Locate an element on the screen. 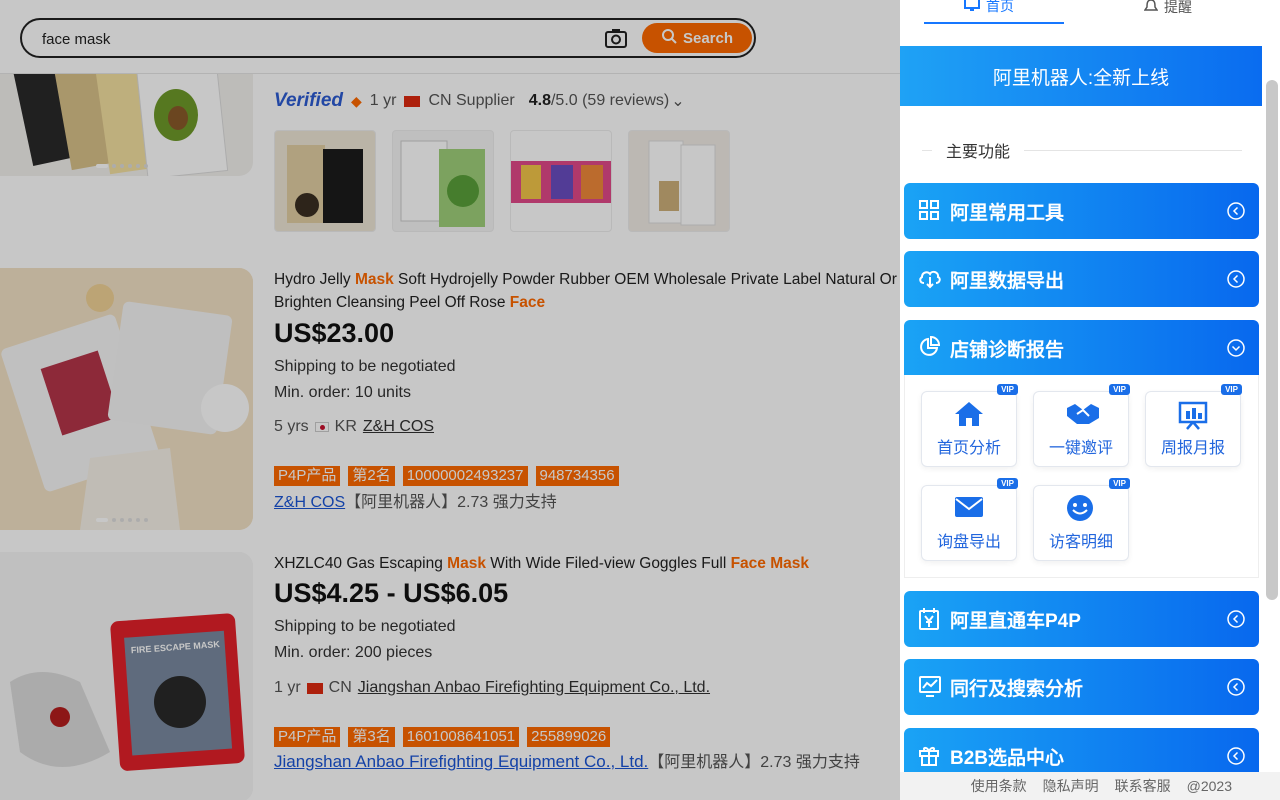 This screenshot has height=800, width=1280. cn-flag-icon is located at coordinates (314, 688).